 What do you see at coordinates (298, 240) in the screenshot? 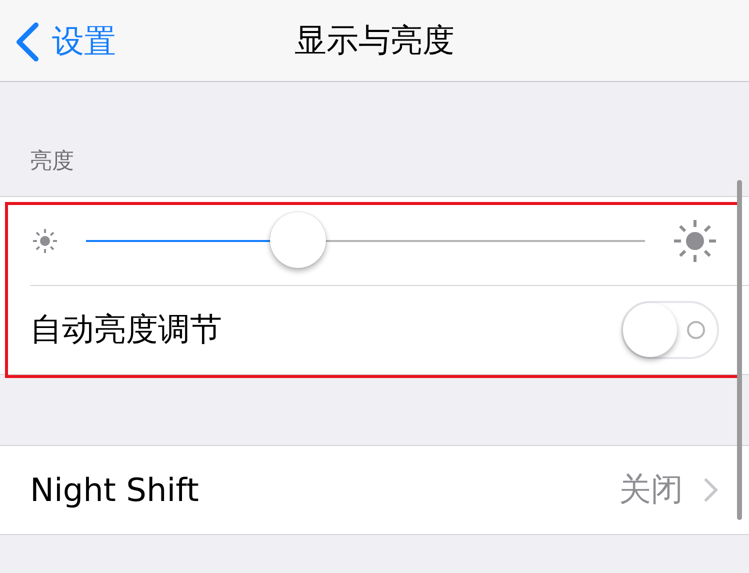
I see `slider-thumb` at bounding box center [298, 240].